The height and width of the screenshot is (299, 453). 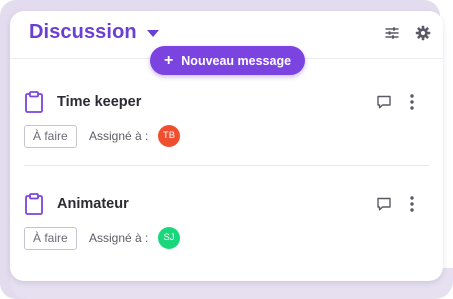 I want to click on chevron-down-icon, so click(x=152, y=33).